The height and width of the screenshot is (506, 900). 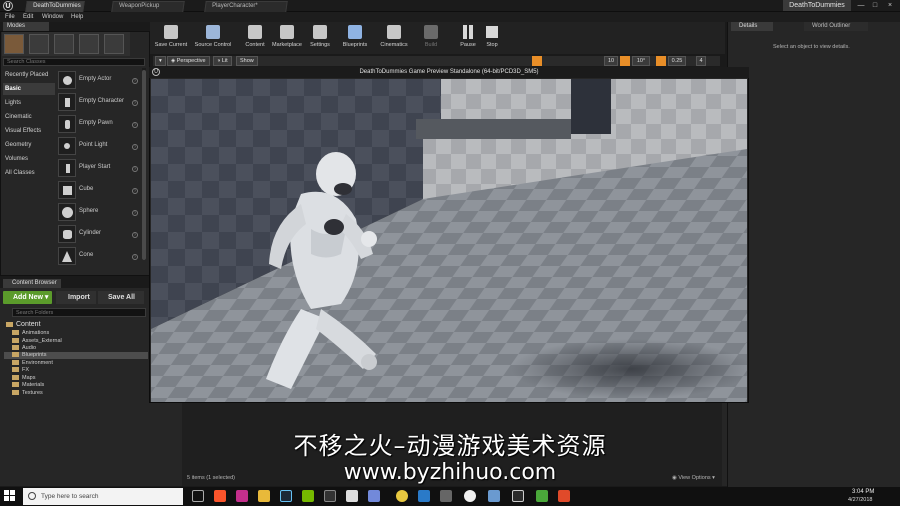 I want to click on content-browser-tab: Content Browser, so click(x=32, y=283).